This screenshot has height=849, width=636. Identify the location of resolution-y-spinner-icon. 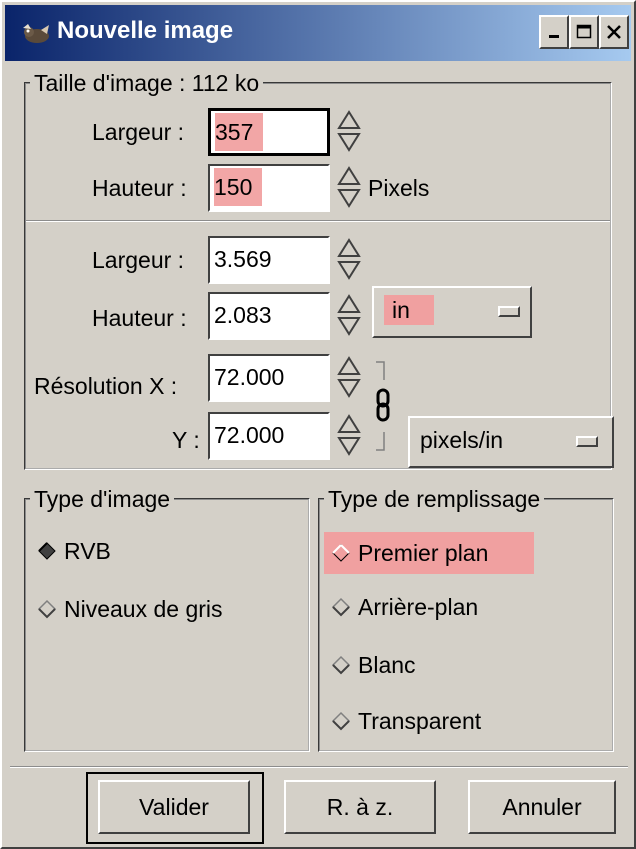
(349, 435).